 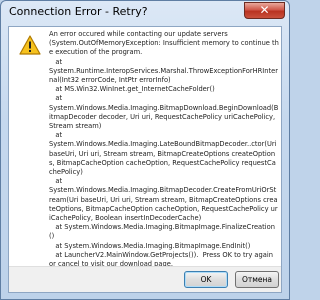 What do you see at coordinates (30, 45) in the screenshot?
I see `warning-icon` at bounding box center [30, 45].